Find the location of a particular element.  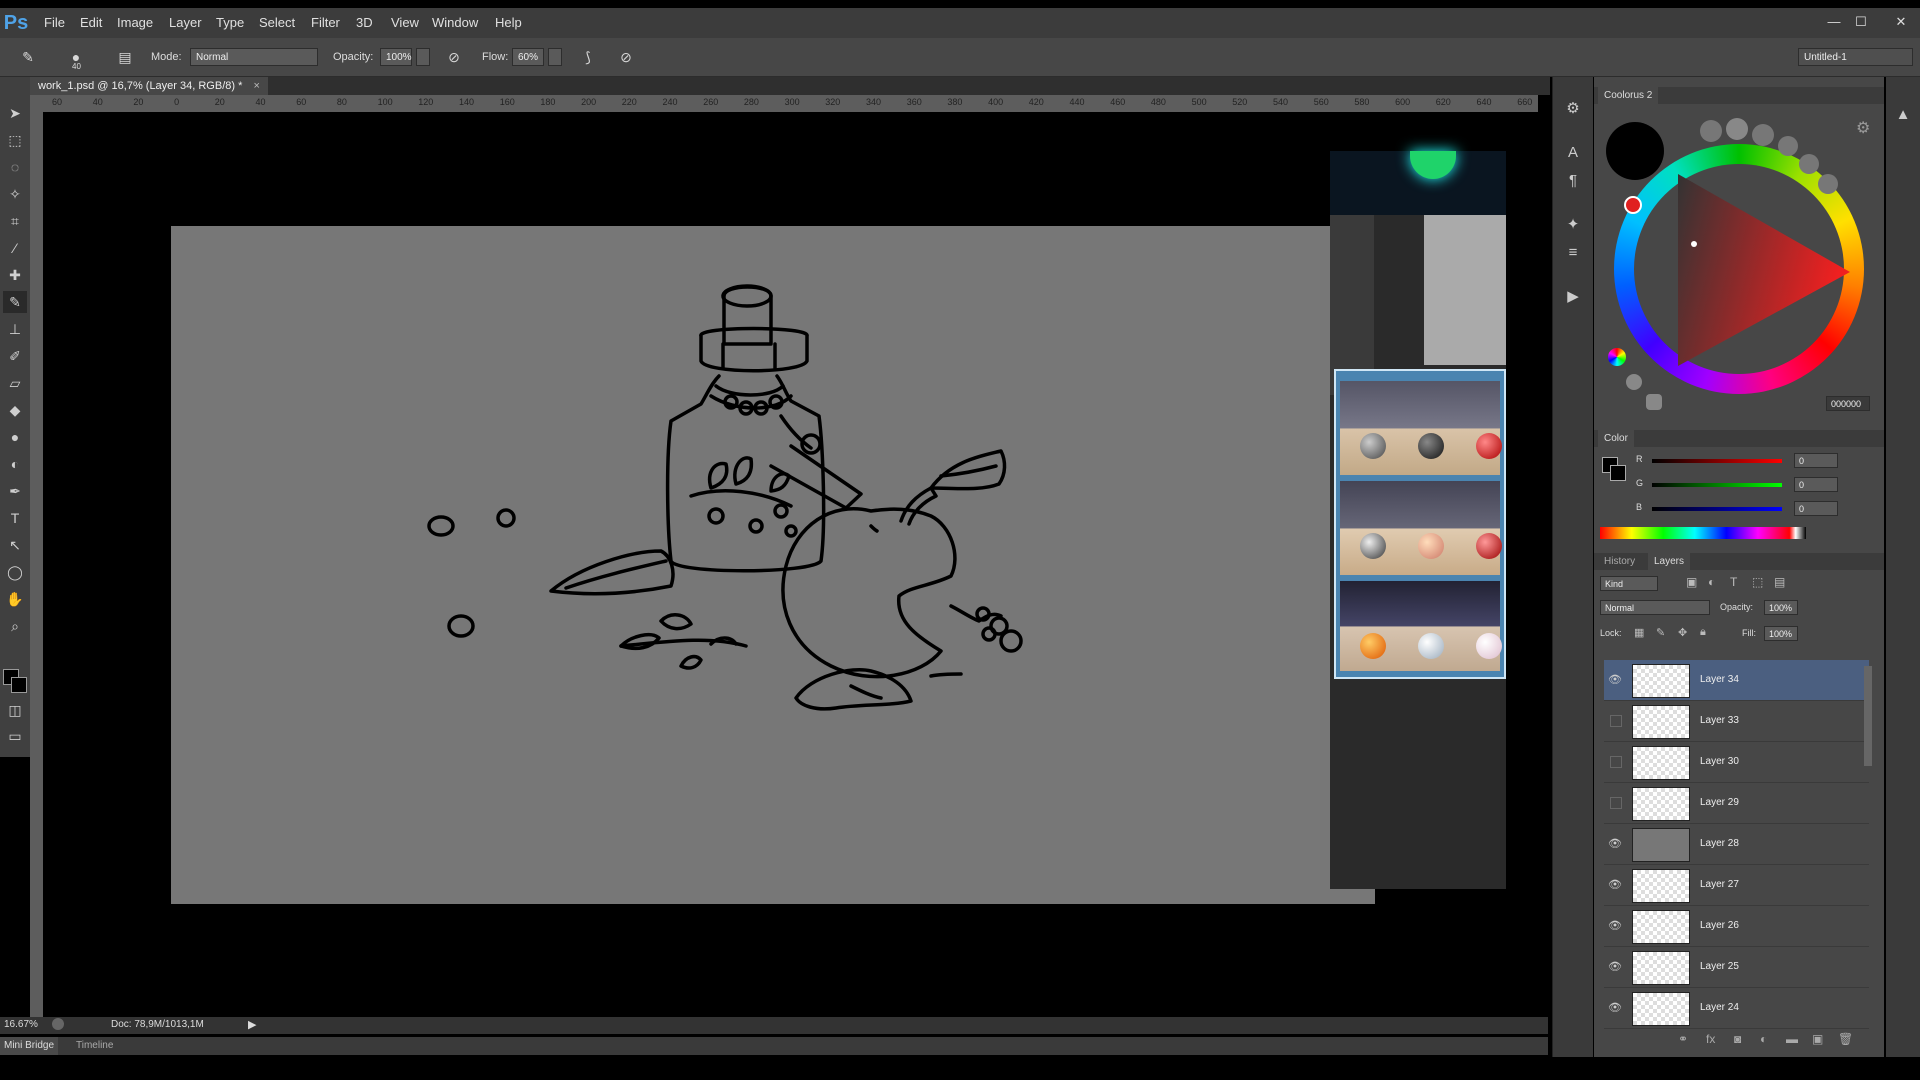

tab-mini-bridge: Mini Bridge is located at coordinates (29, 1046).